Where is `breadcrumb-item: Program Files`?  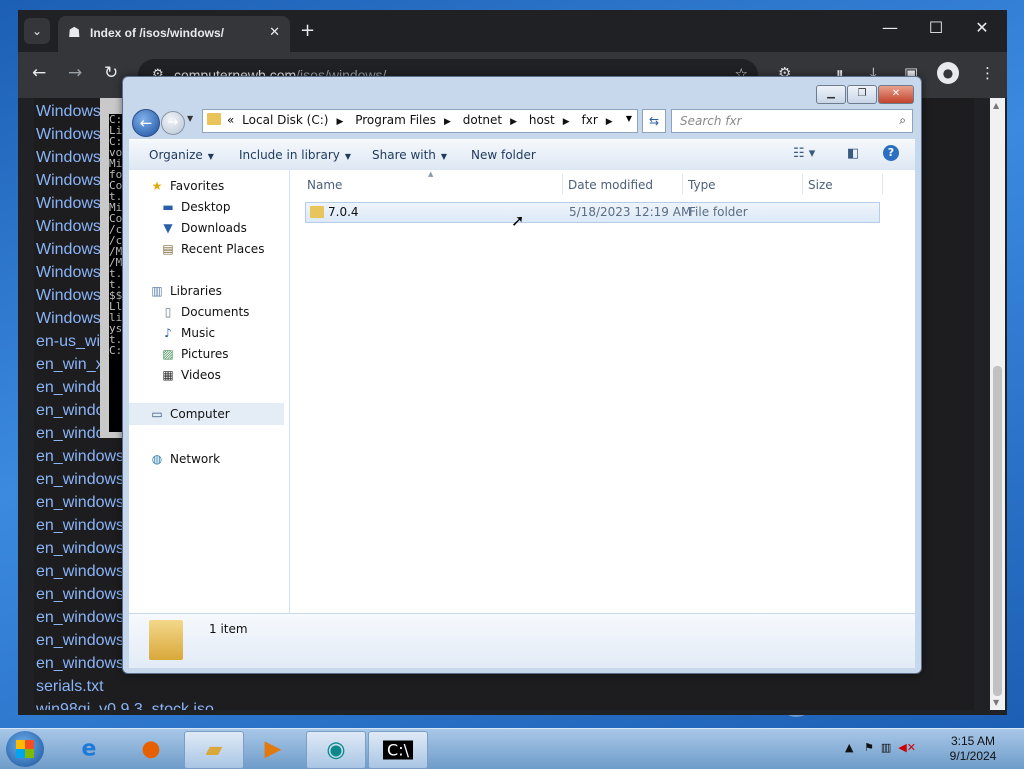
breadcrumb-item: Program Files is located at coordinates (395, 120).